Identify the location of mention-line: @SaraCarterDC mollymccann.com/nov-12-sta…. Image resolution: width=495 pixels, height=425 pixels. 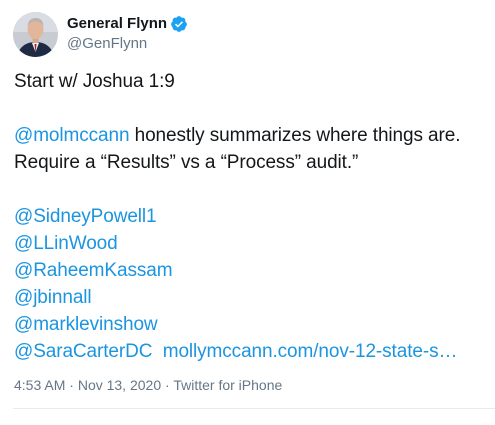
(249, 351).